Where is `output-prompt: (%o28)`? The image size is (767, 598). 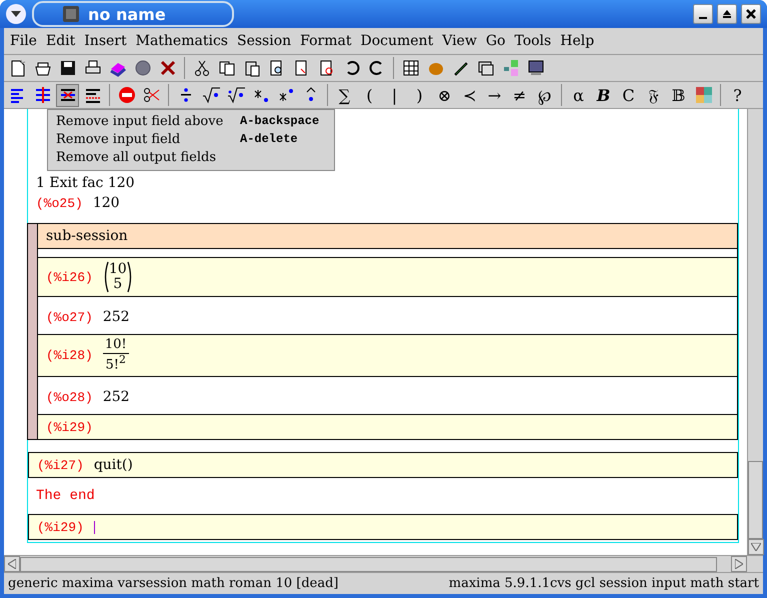
output-prompt: (%o28) is located at coordinates (69, 398).